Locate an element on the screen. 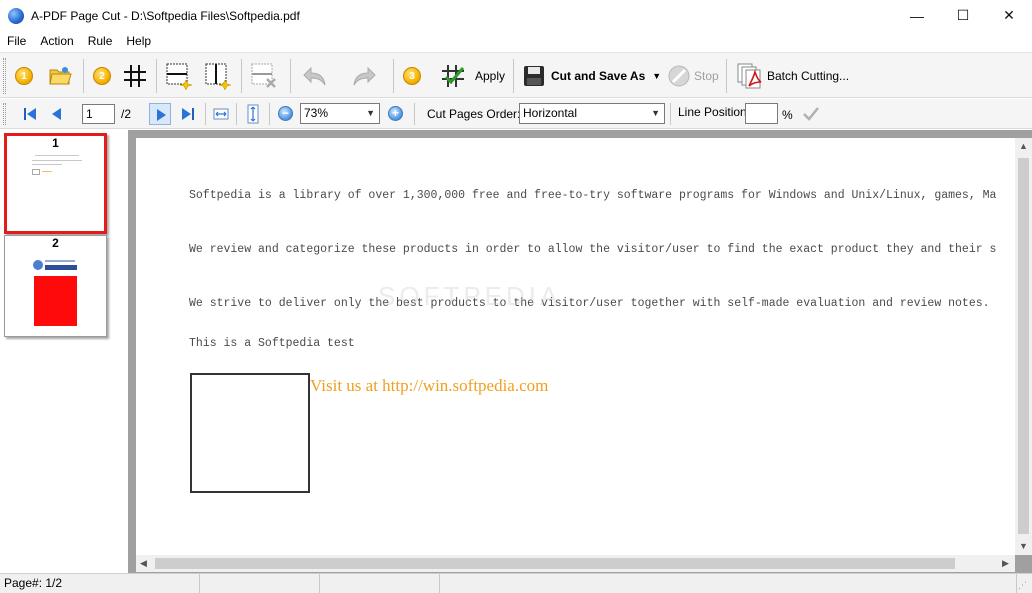  undo-button is located at coordinates (315, 76).